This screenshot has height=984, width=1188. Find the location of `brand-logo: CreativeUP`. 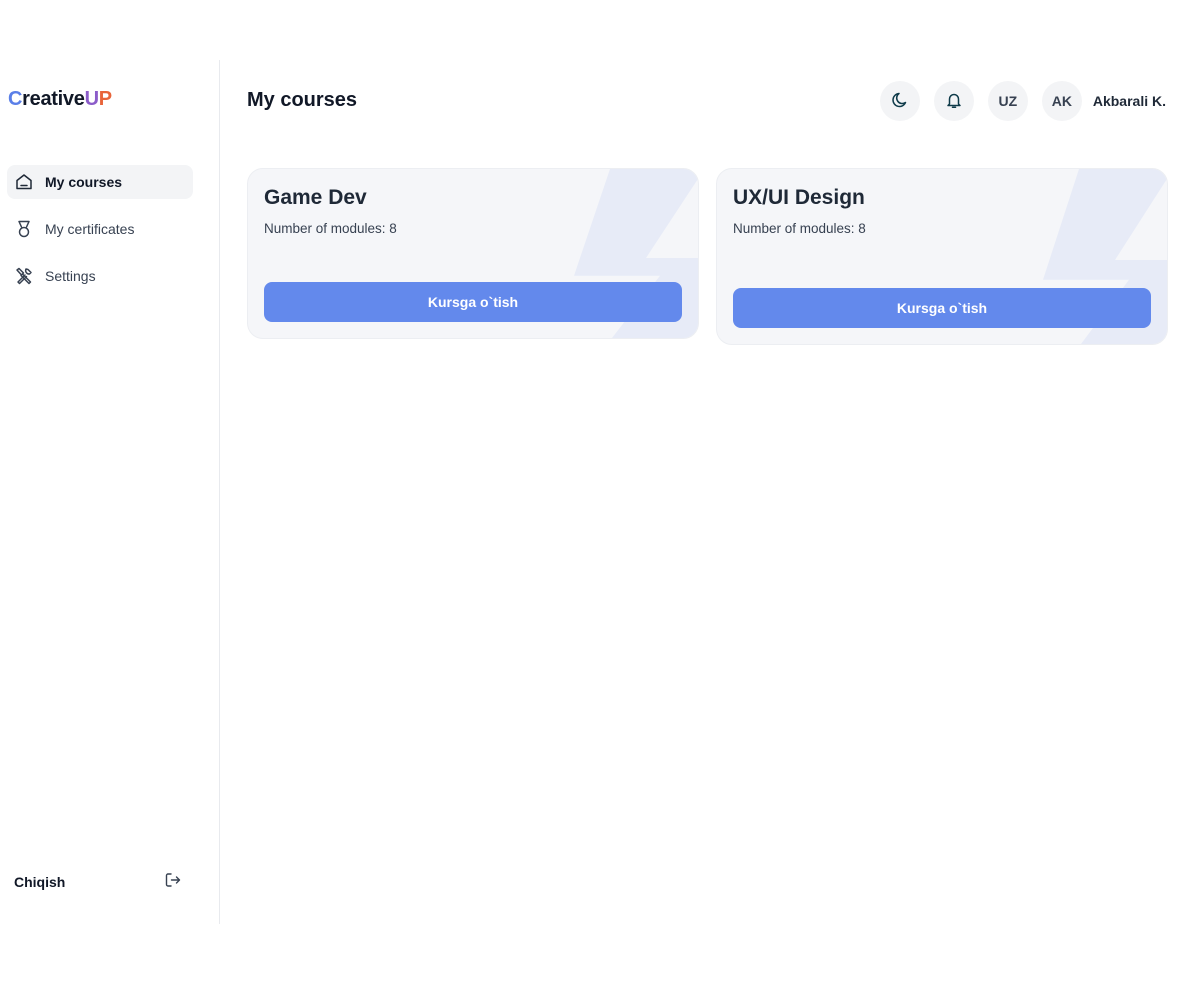

brand-logo: CreativeUP is located at coordinates (60, 99).